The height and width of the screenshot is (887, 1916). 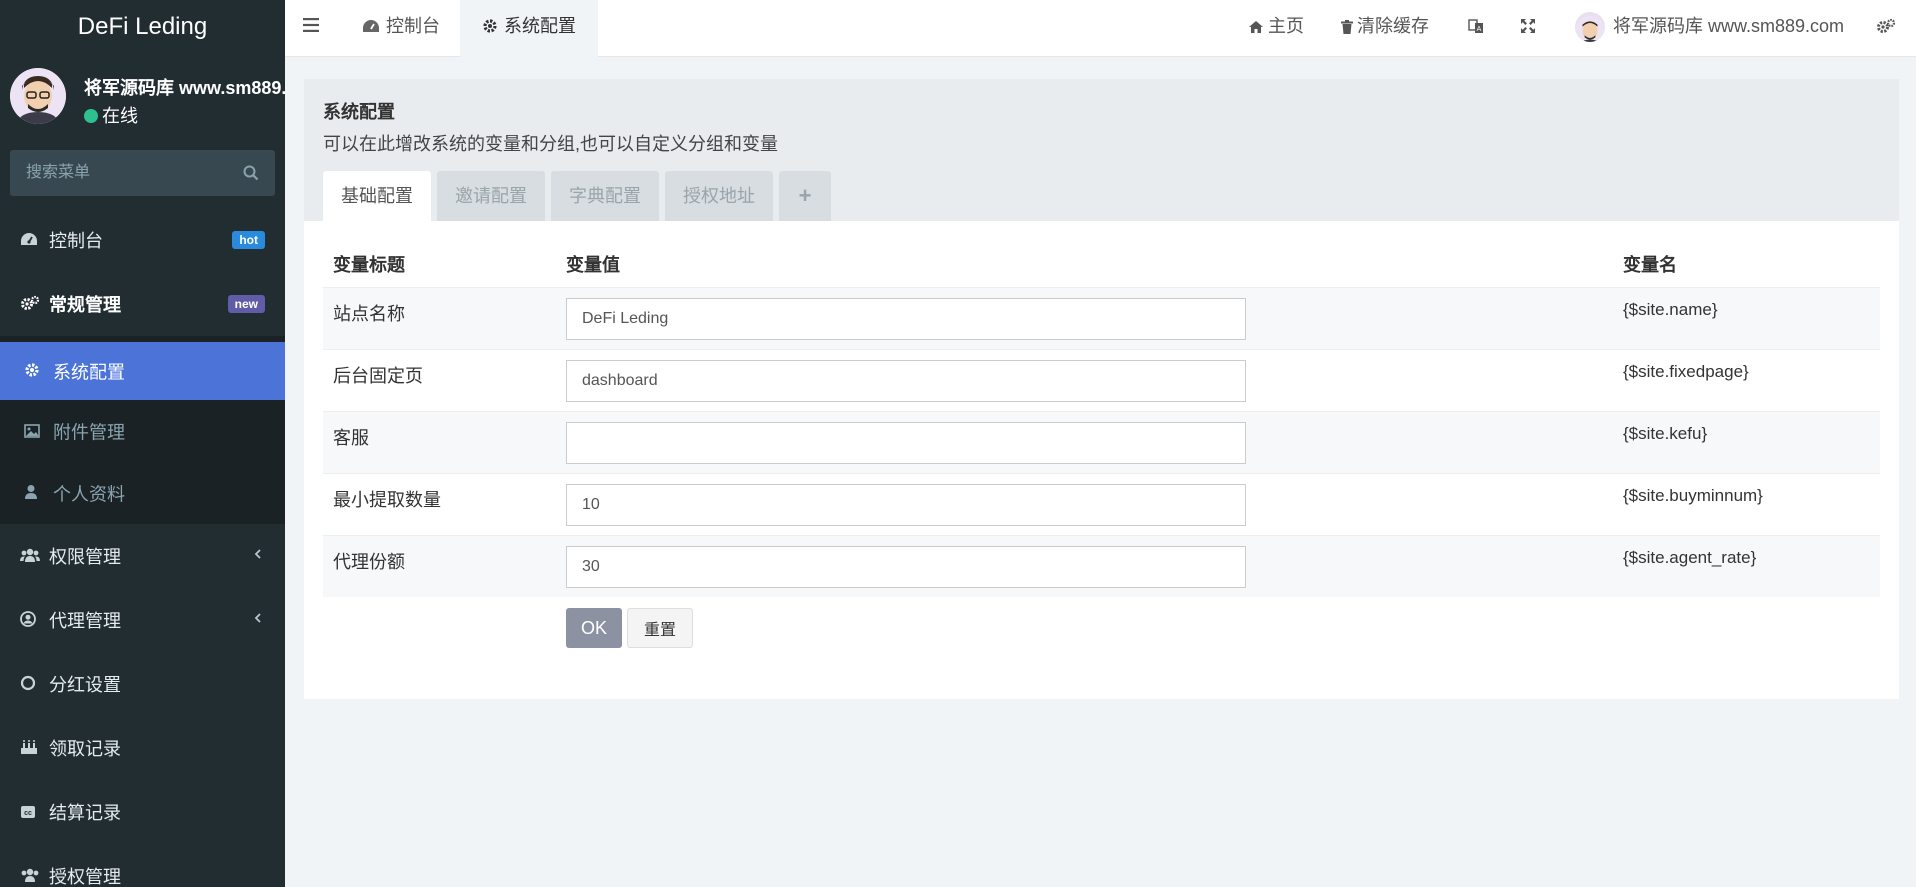 I want to click on home-icon, so click(x=1256, y=27).